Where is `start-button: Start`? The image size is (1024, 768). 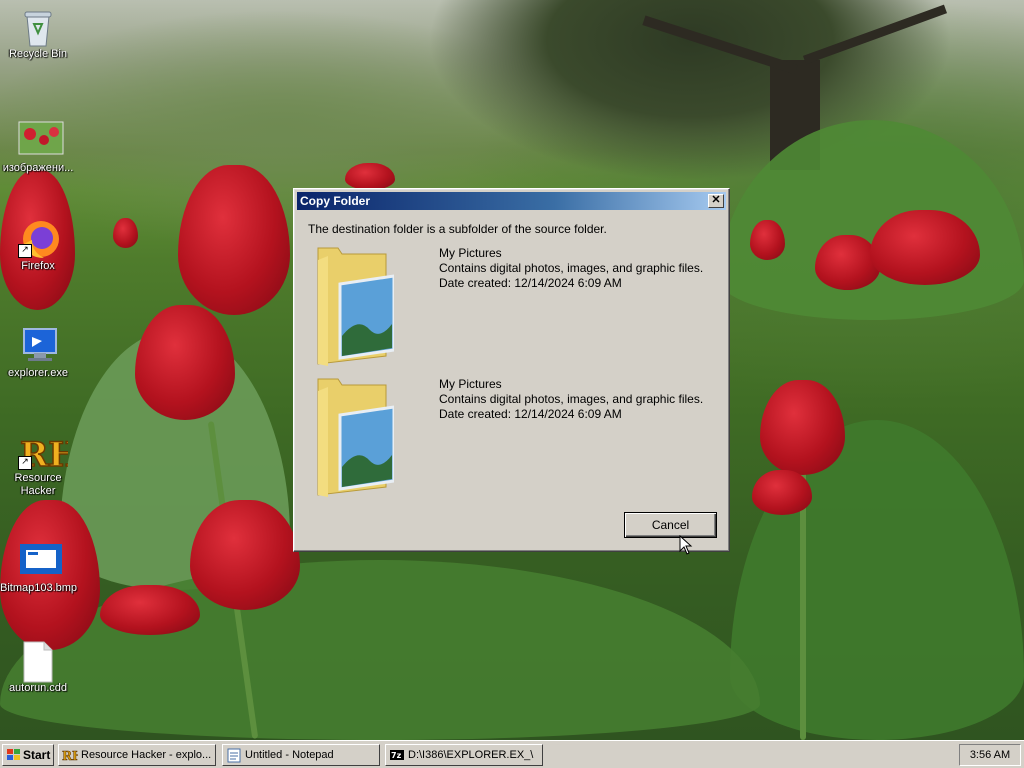 start-button: Start is located at coordinates (28, 755).